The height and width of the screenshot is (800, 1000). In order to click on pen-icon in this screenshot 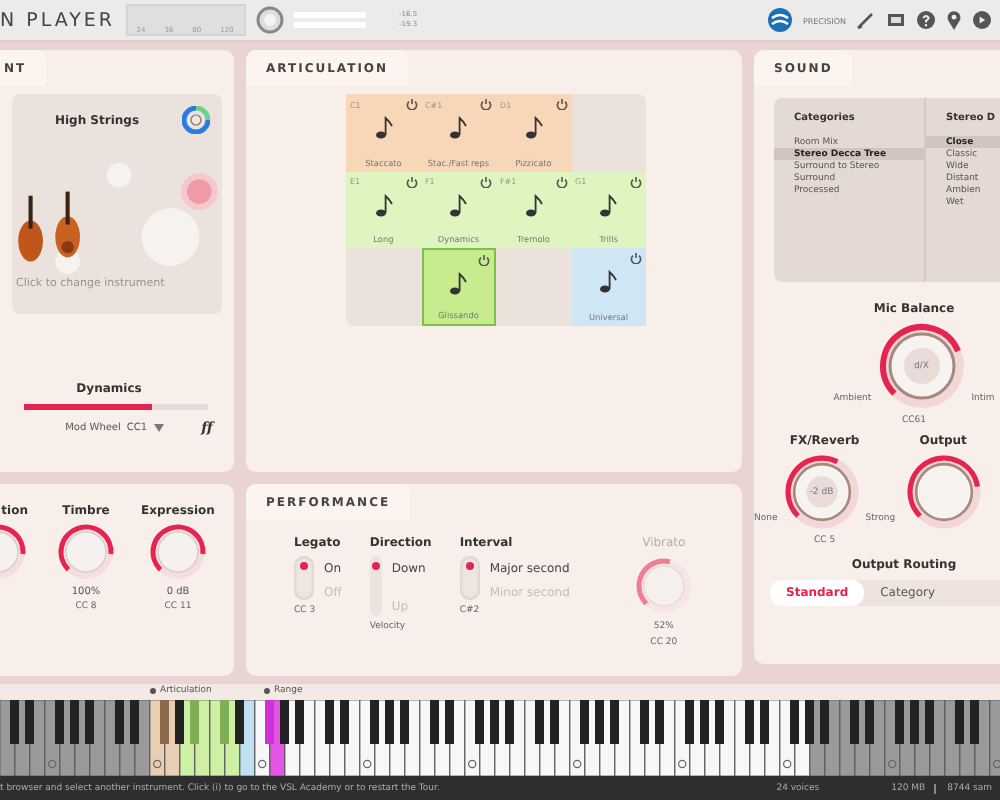, I will do `click(866, 20)`.